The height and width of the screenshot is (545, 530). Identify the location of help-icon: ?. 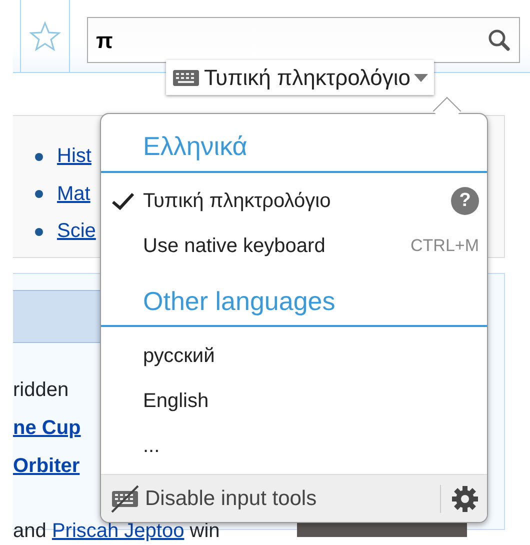
(465, 201).